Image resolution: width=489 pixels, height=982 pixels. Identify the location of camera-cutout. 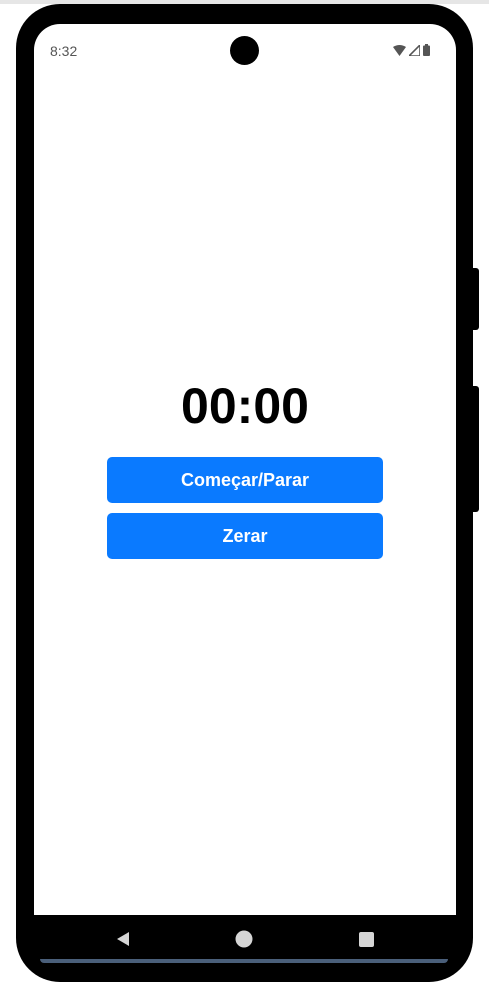
(244, 50).